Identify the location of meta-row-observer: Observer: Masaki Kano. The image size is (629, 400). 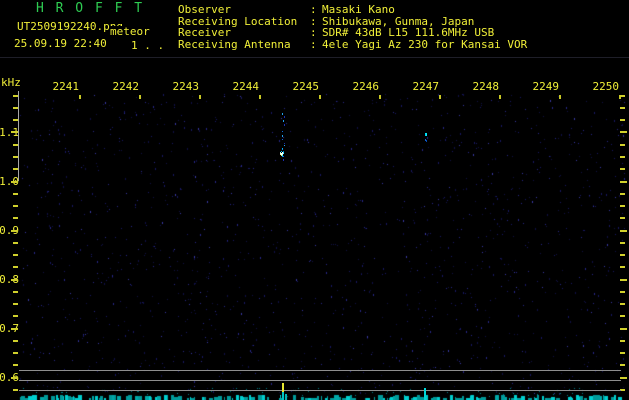
(352, 10).